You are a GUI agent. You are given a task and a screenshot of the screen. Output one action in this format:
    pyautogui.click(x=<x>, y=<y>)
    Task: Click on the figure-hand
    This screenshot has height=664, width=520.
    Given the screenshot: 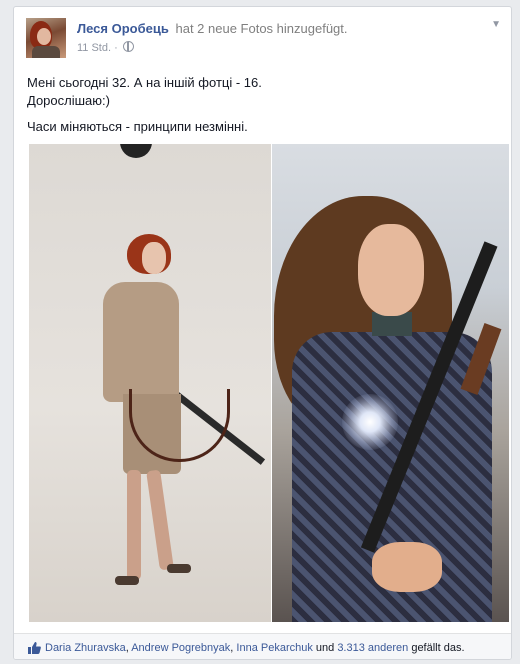 What is the action you would take?
    pyautogui.click(x=407, y=567)
    